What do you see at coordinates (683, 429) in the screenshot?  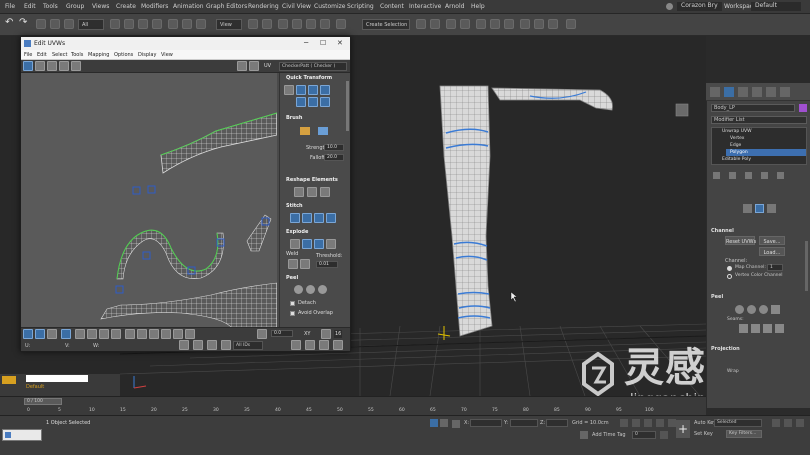 I see `set-key-plus-icon: +` at bounding box center [683, 429].